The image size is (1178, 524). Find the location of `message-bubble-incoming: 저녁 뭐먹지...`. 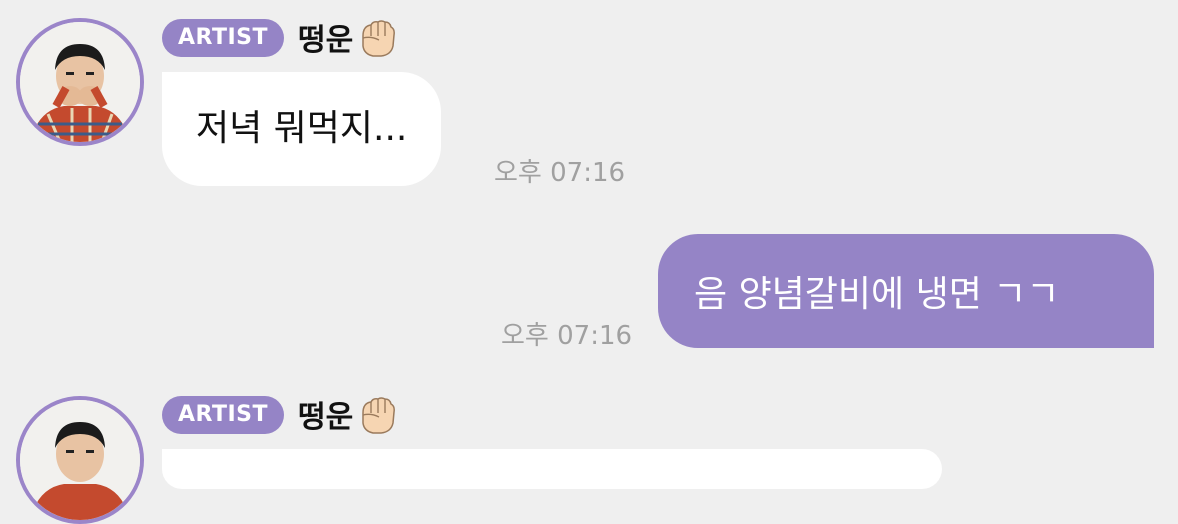

message-bubble-incoming: 저녁 뭐먹지... is located at coordinates (302, 129).